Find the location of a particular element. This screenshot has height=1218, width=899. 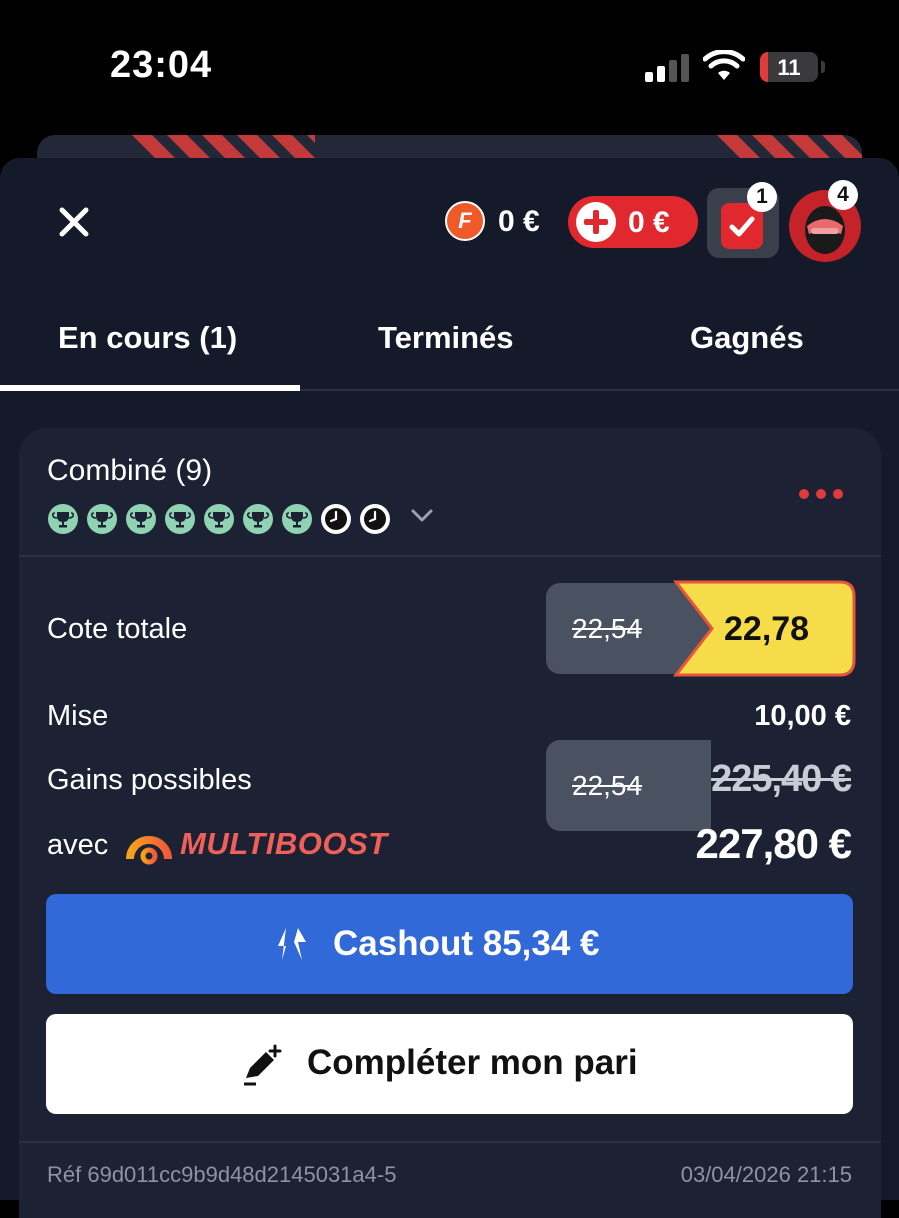

chevron-down-icon is located at coordinates (422, 516).